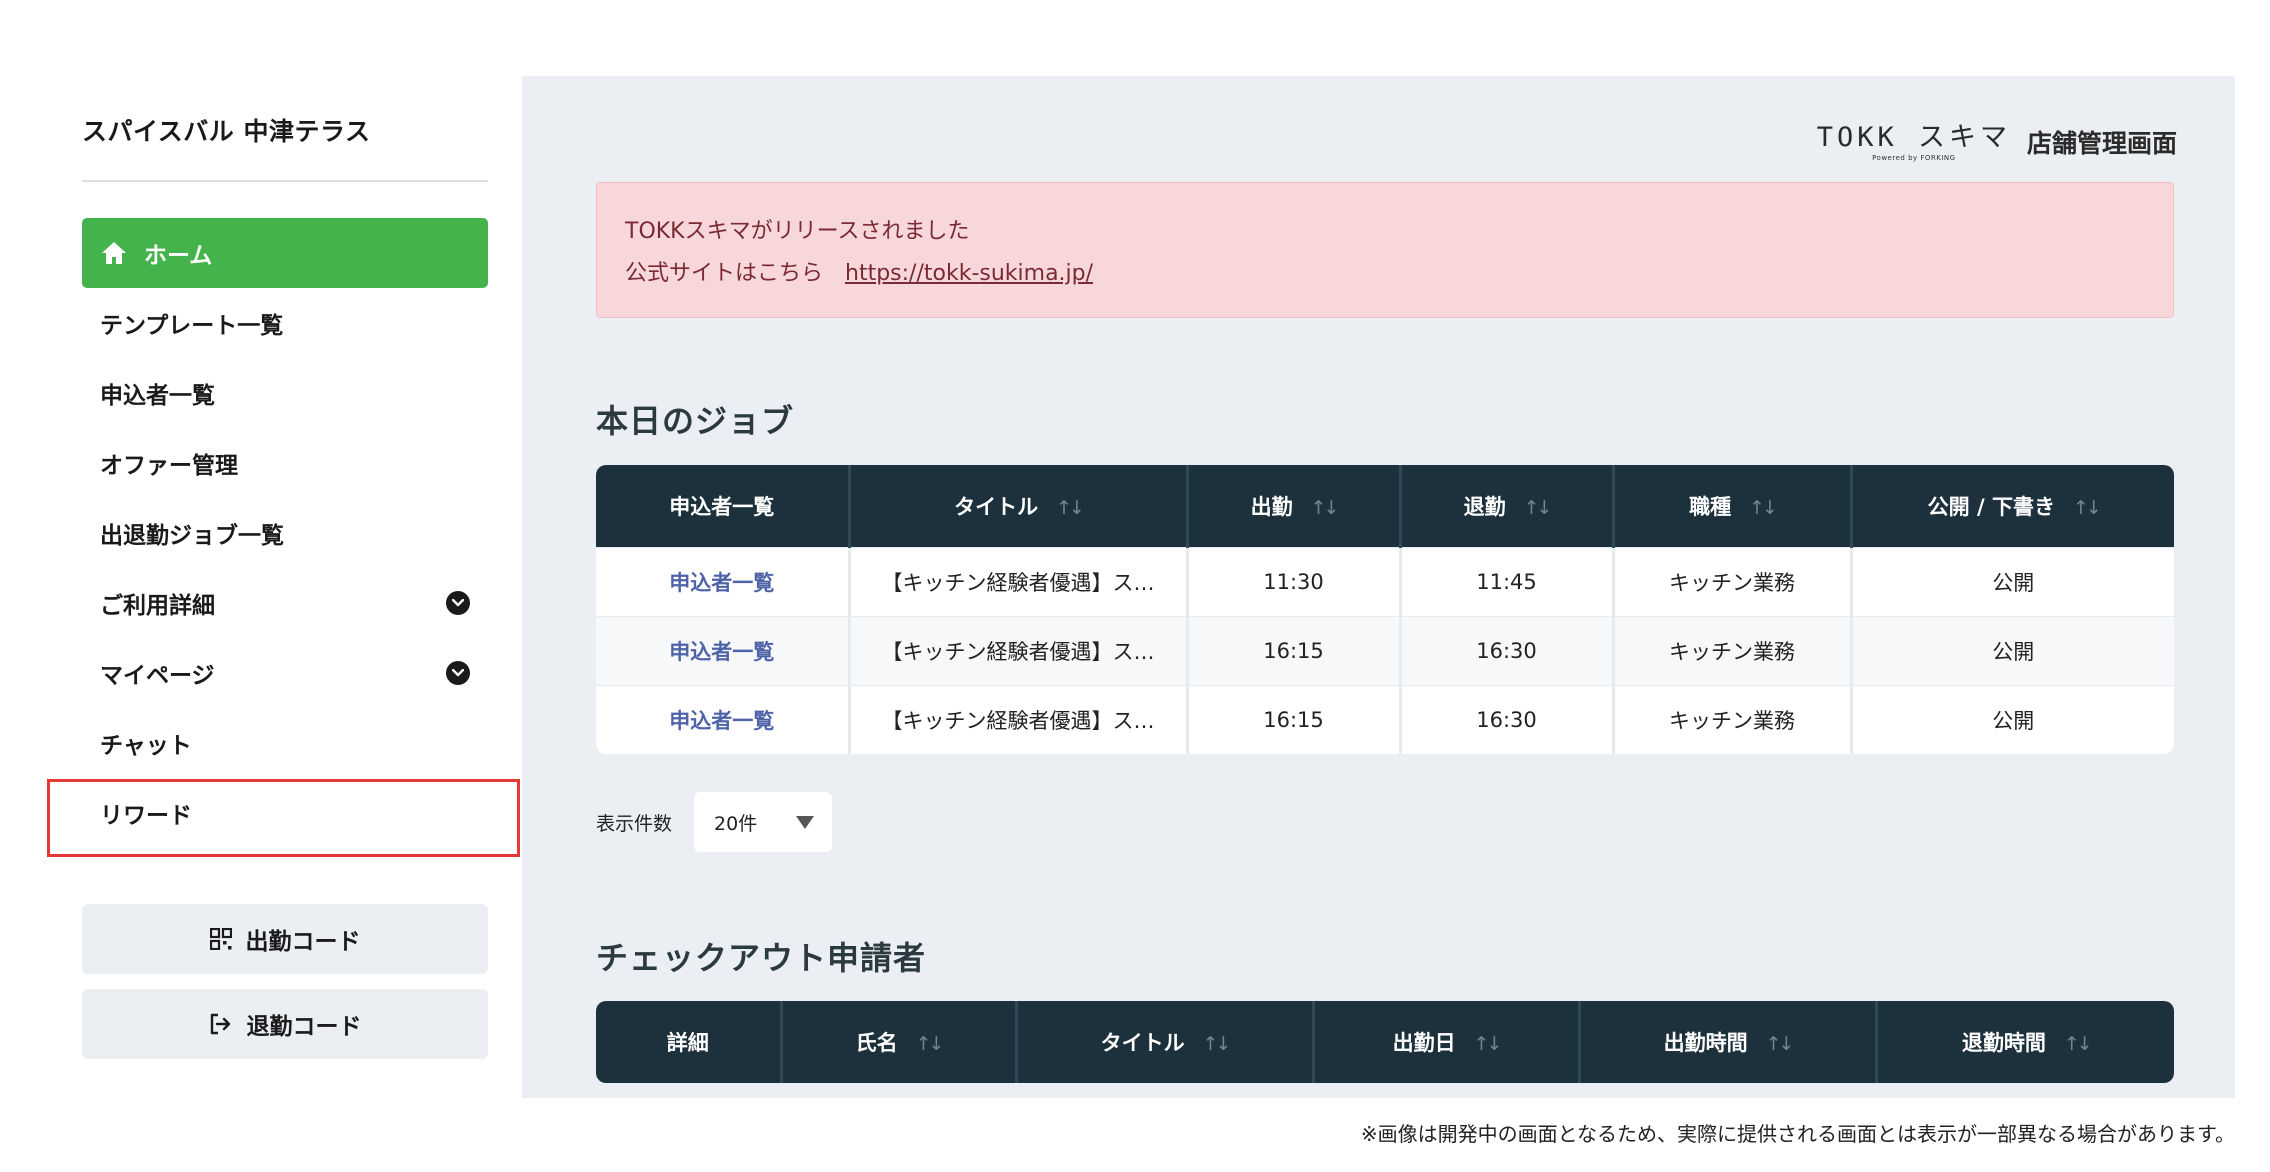 This screenshot has width=2270, height=1172. I want to click on sidebar-item-label: テンプレート一覧, so click(192, 326).